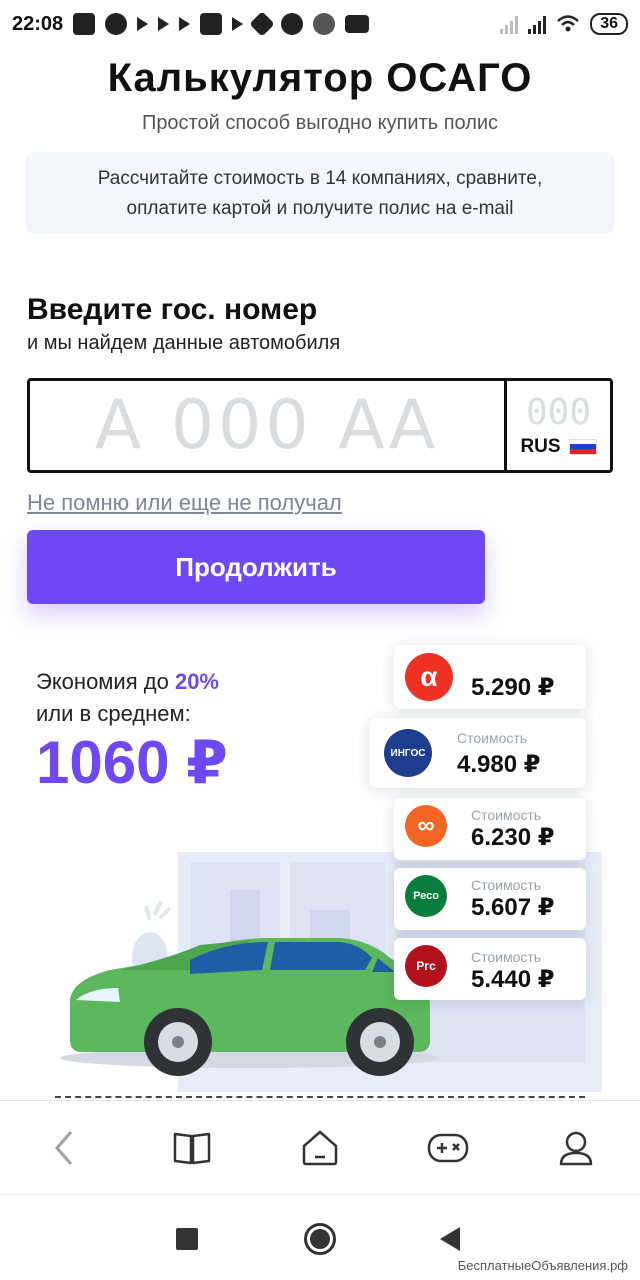 The width and height of the screenshot is (640, 1280). What do you see at coordinates (196, 681) in the screenshot?
I see `savings-percent: 20%` at bounding box center [196, 681].